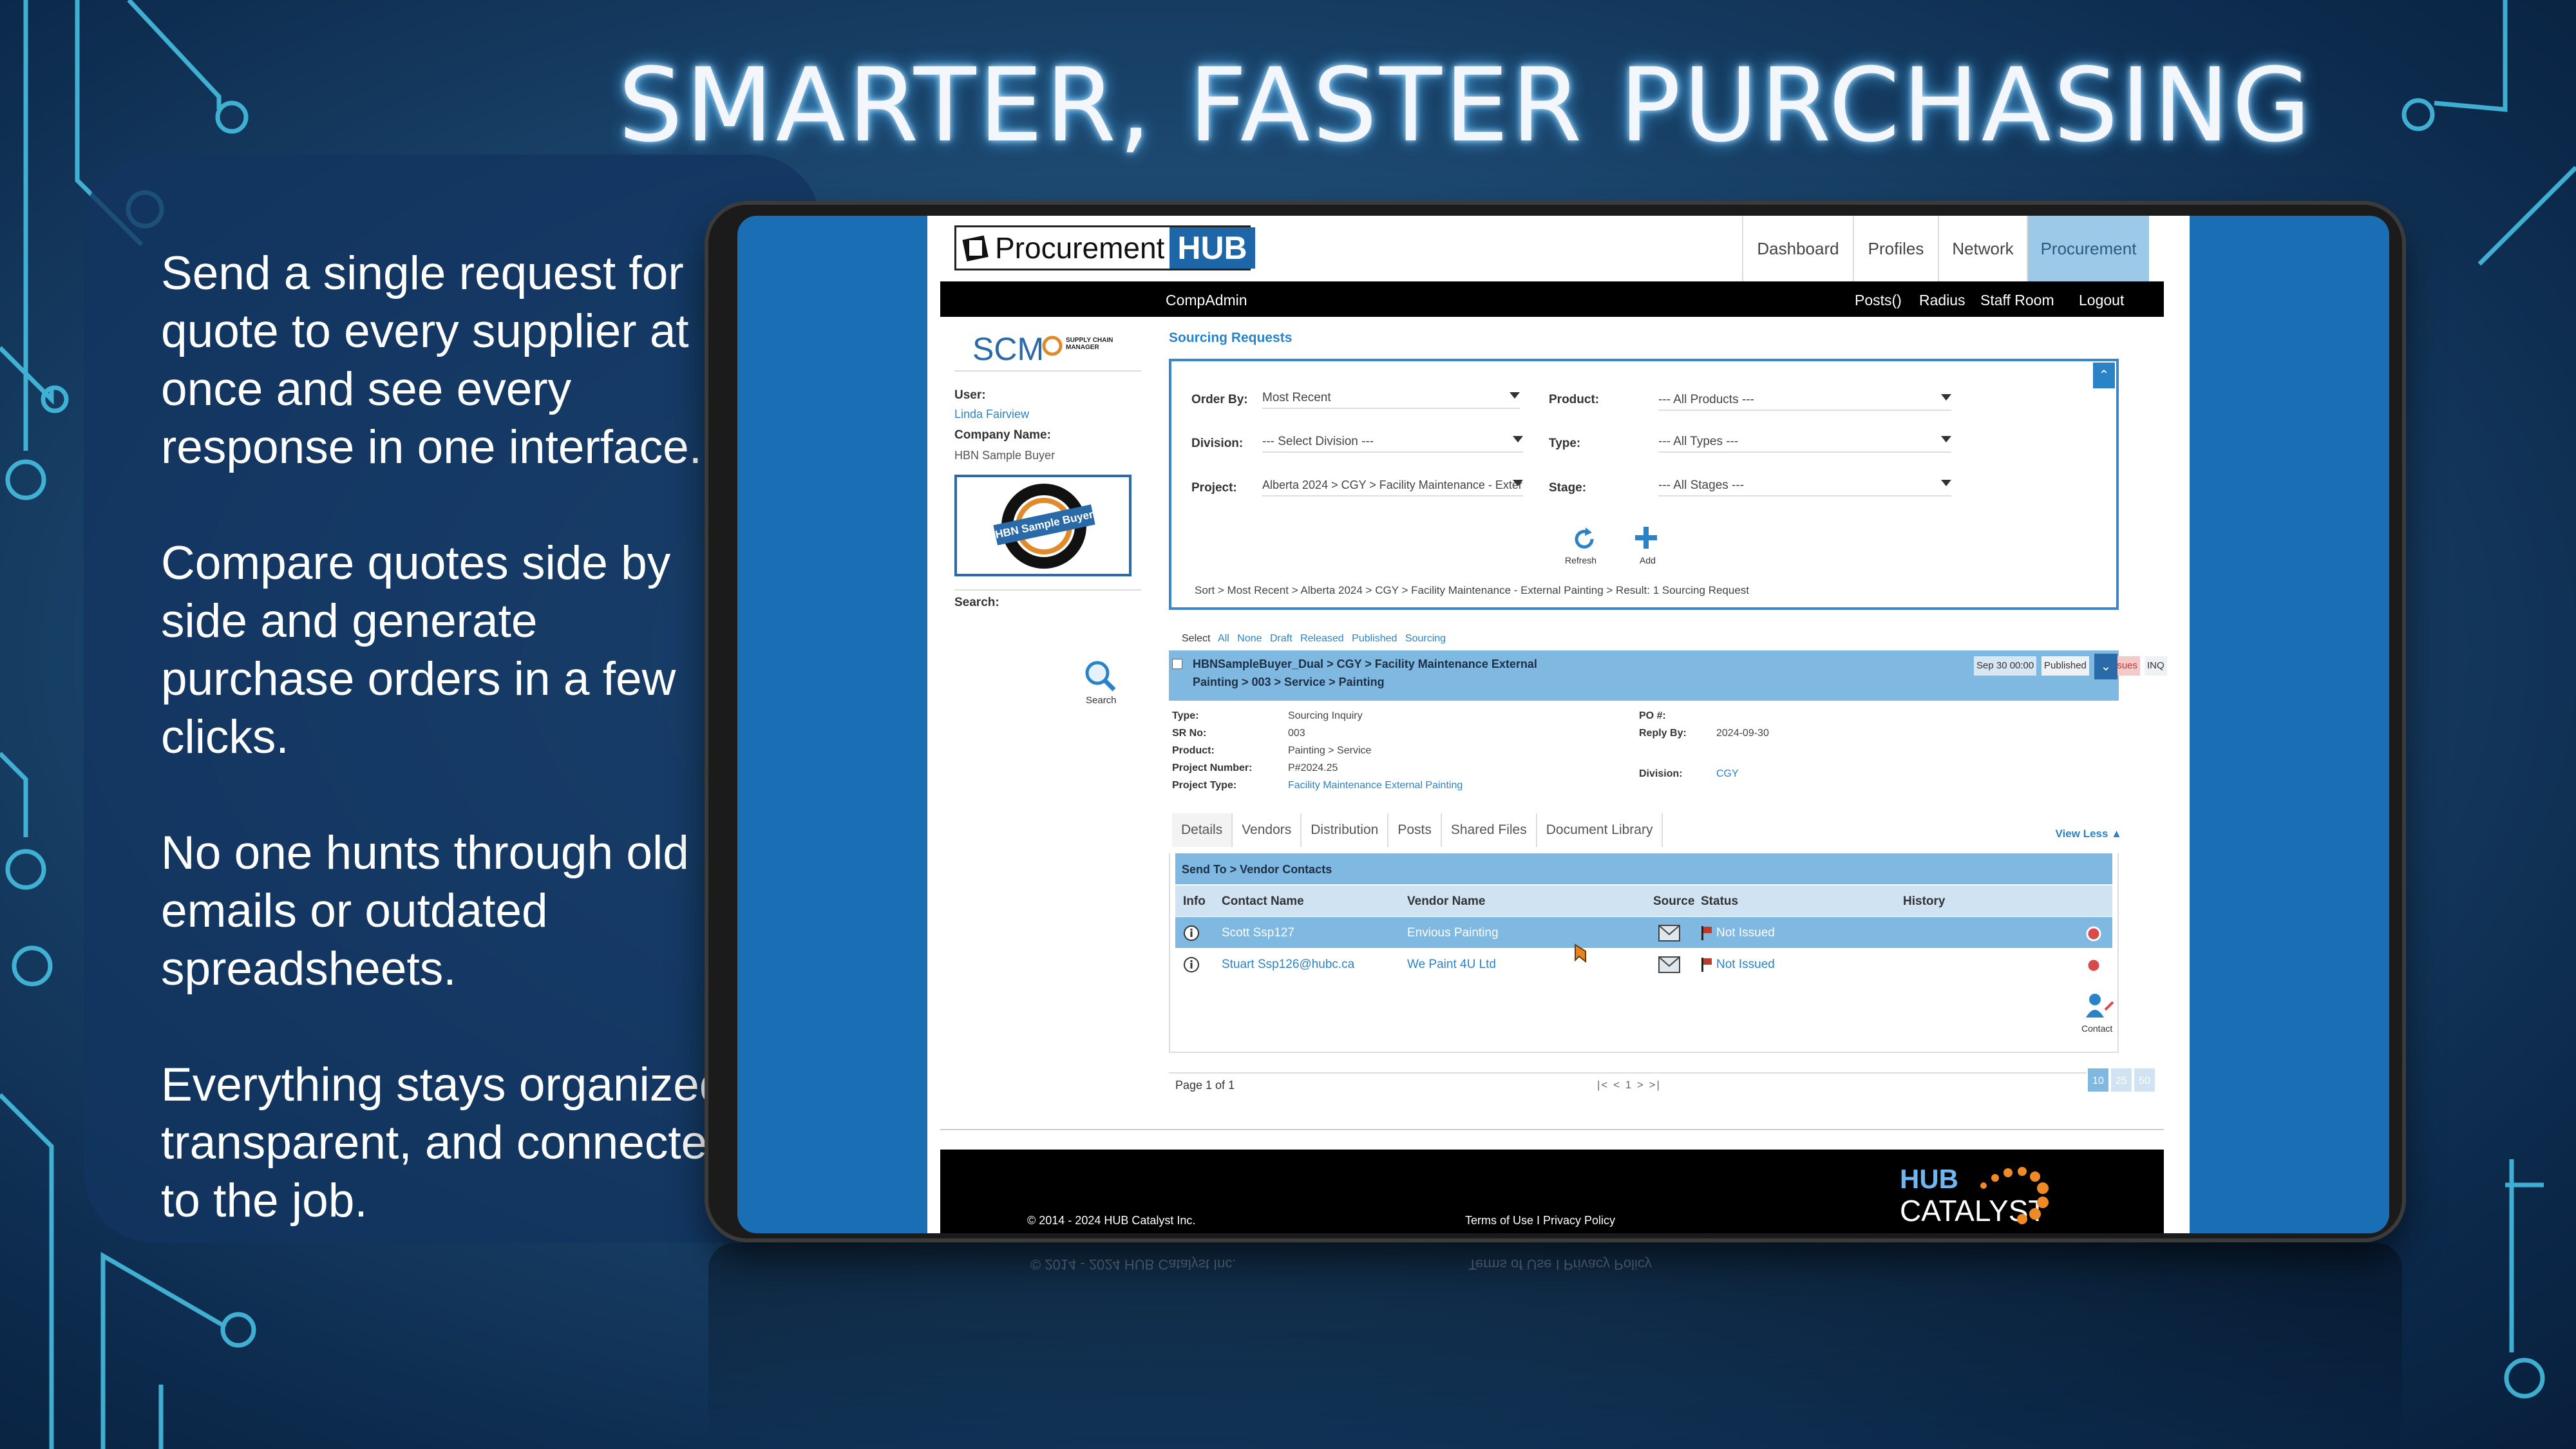 The width and height of the screenshot is (2576, 1449). Describe the element at coordinates (1560, 1264) in the screenshot. I see `reflection-terms: Terms of Use I Privacy Policy` at that location.